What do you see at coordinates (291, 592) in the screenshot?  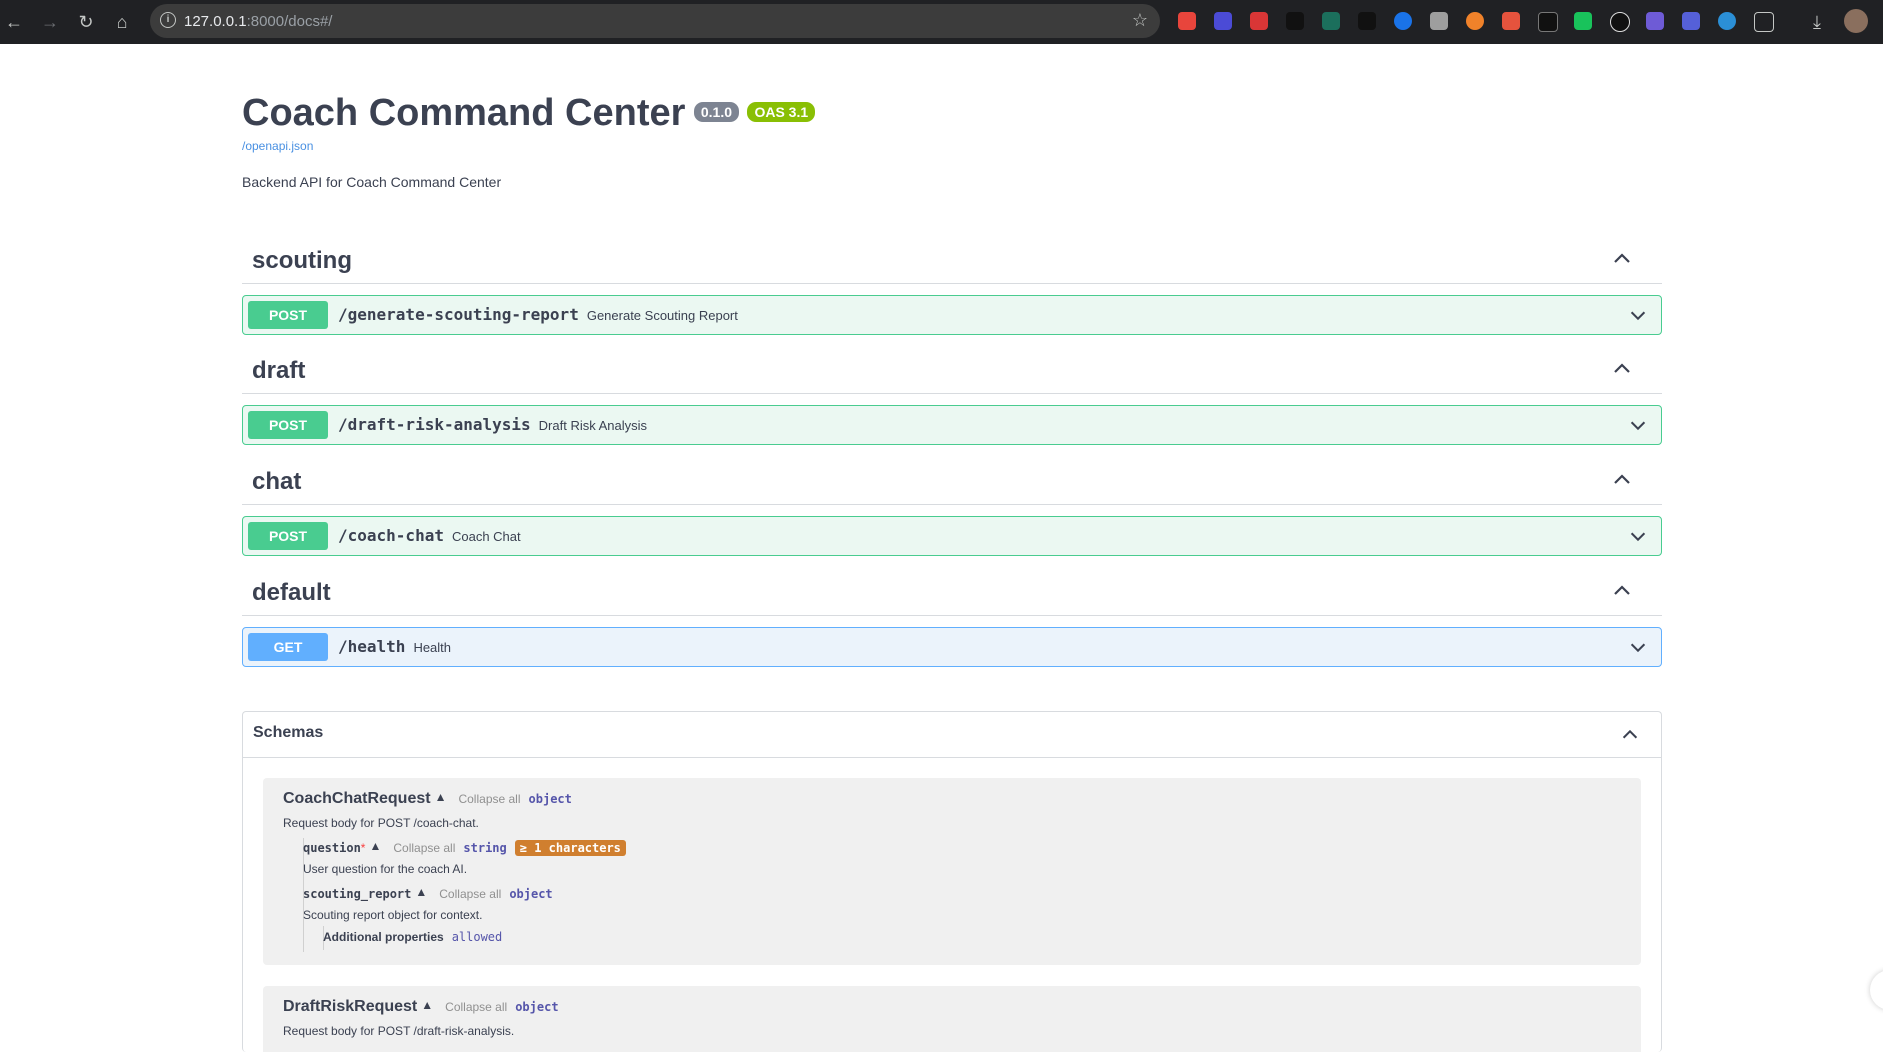 I see `tag-name: default` at bounding box center [291, 592].